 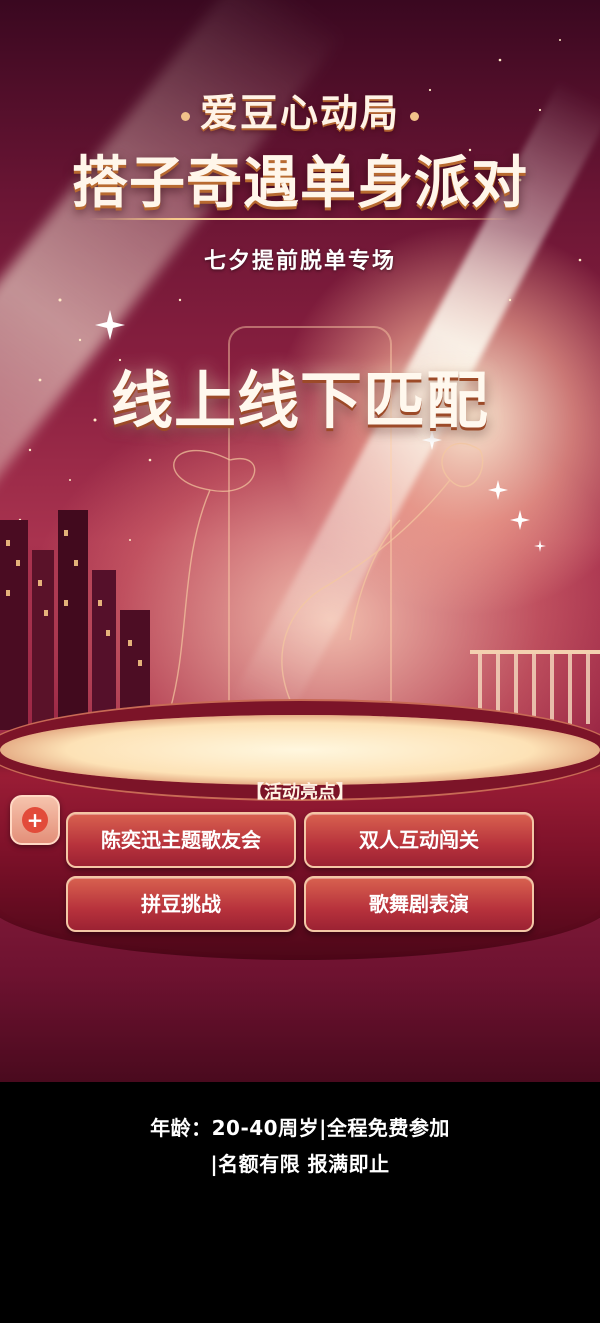 I want to click on footer-age-info: 年龄：20-40周岁|全程免费参加, so click(x=300, y=1128).